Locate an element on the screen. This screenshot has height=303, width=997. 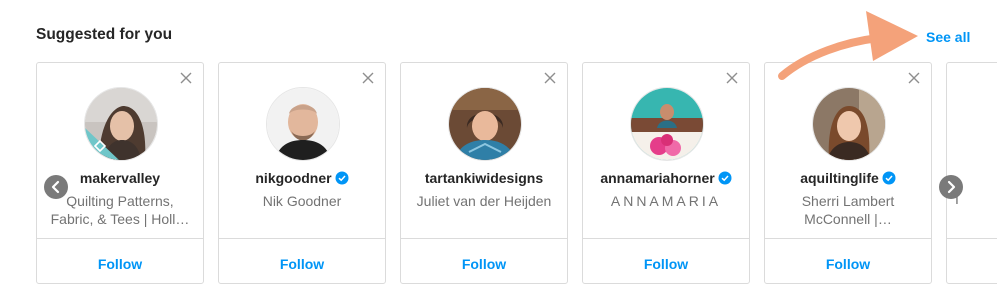
username: makervalley is located at coordinates (120, 178).